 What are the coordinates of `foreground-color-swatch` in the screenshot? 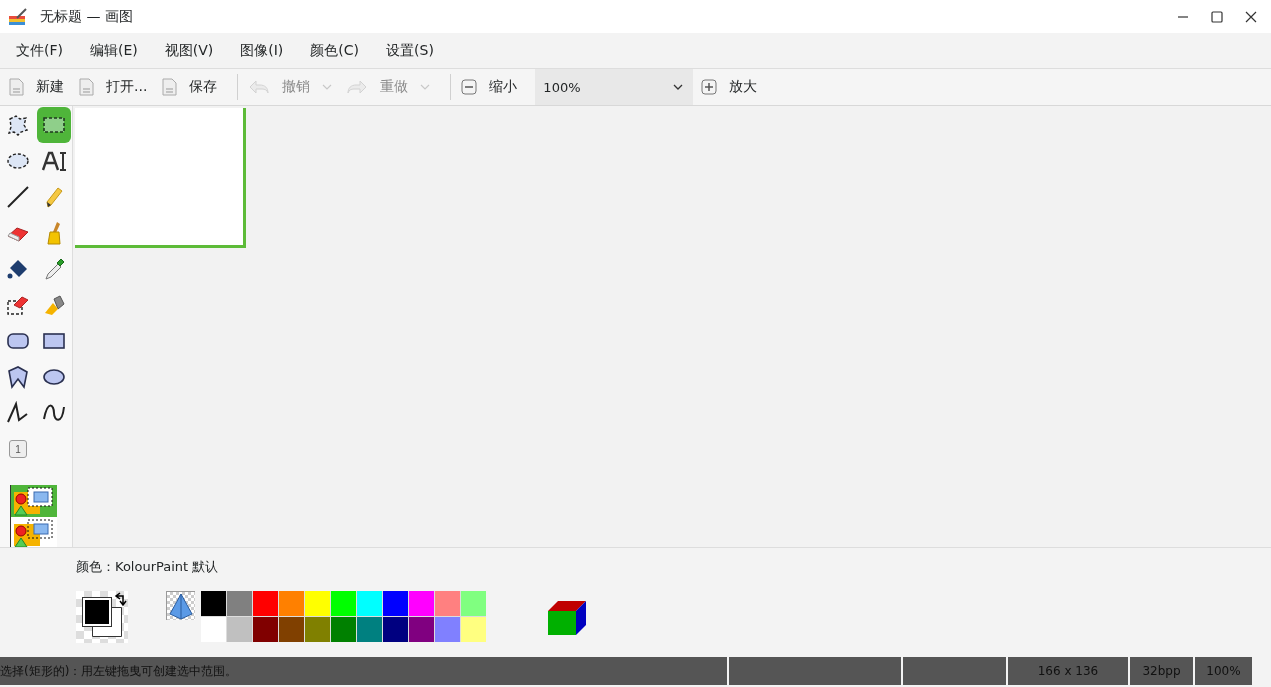 It's located at (97, 612).